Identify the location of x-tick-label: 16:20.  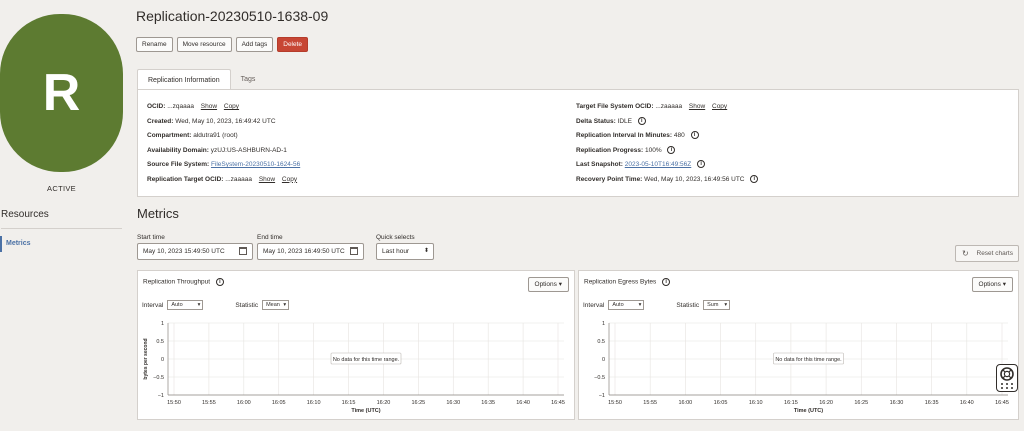
(826, 403).